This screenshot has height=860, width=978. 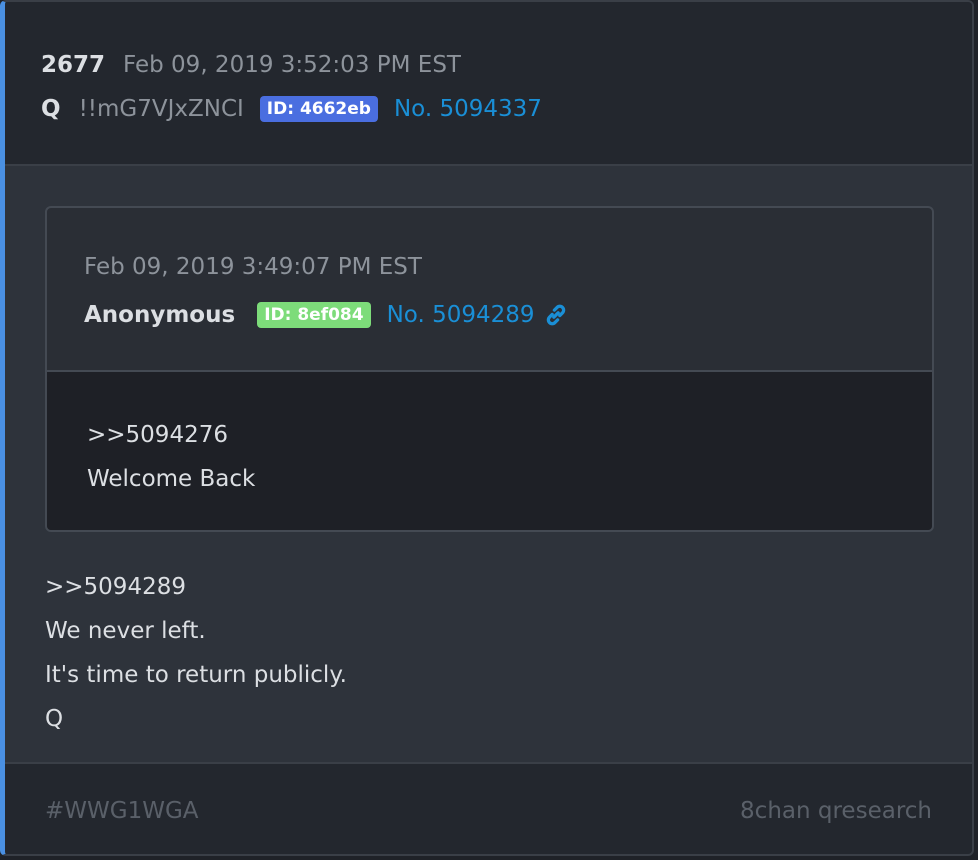 I want to click on drop-timestamp: Feb 09, 2019 3:52:03 PM EST, so click(x=292, y=65).